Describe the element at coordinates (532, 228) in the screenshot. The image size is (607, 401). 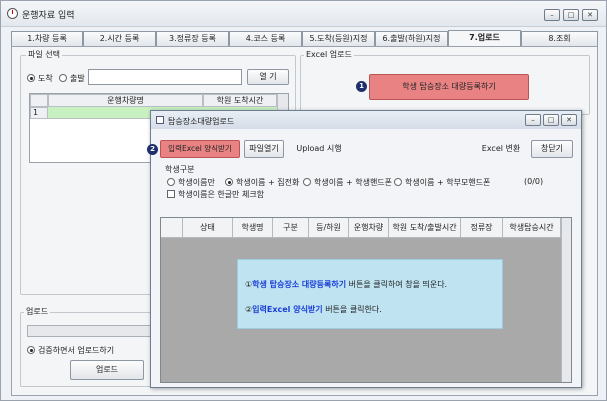
I see `col-board-time-header: 학생탑승시간` at that location.